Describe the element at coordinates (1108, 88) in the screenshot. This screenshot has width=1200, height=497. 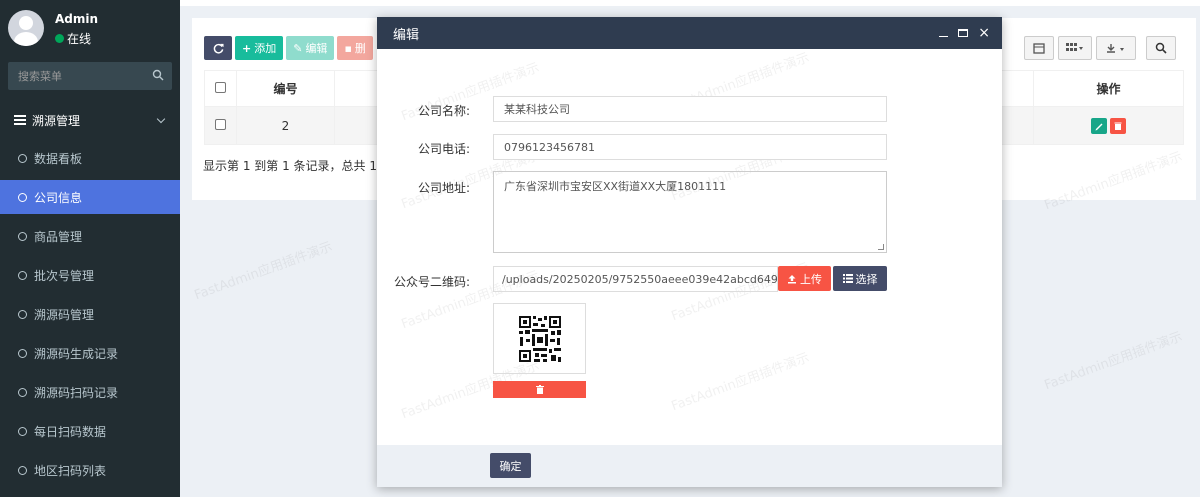
I see `column-header-actions: 操作` at that location.